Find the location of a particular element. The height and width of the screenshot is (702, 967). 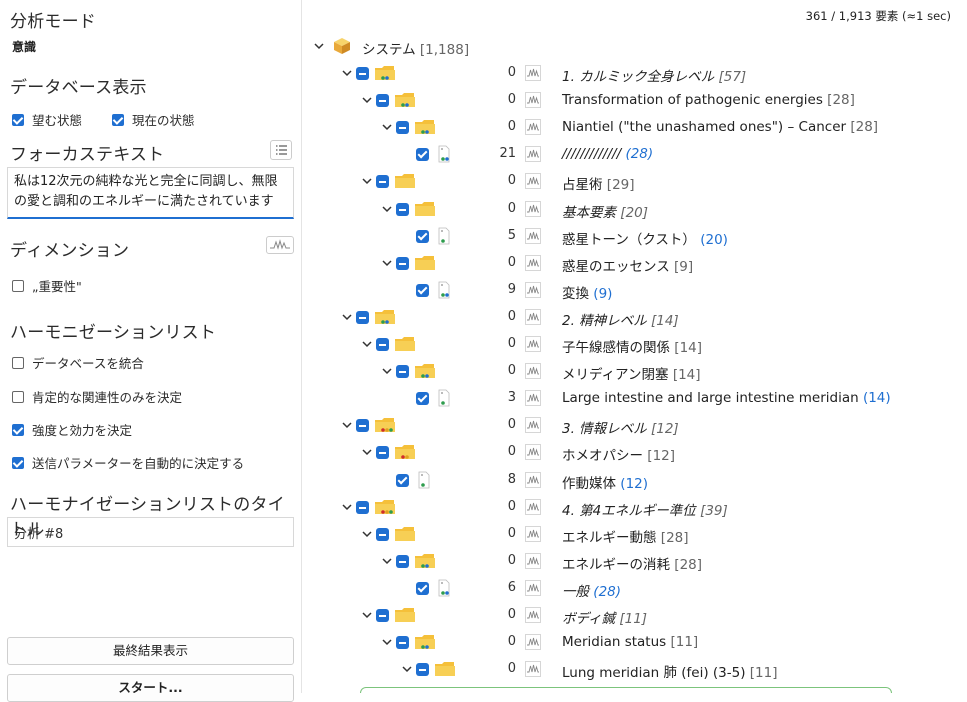

auto-params-checkbox is located at coordinates (18, 462).